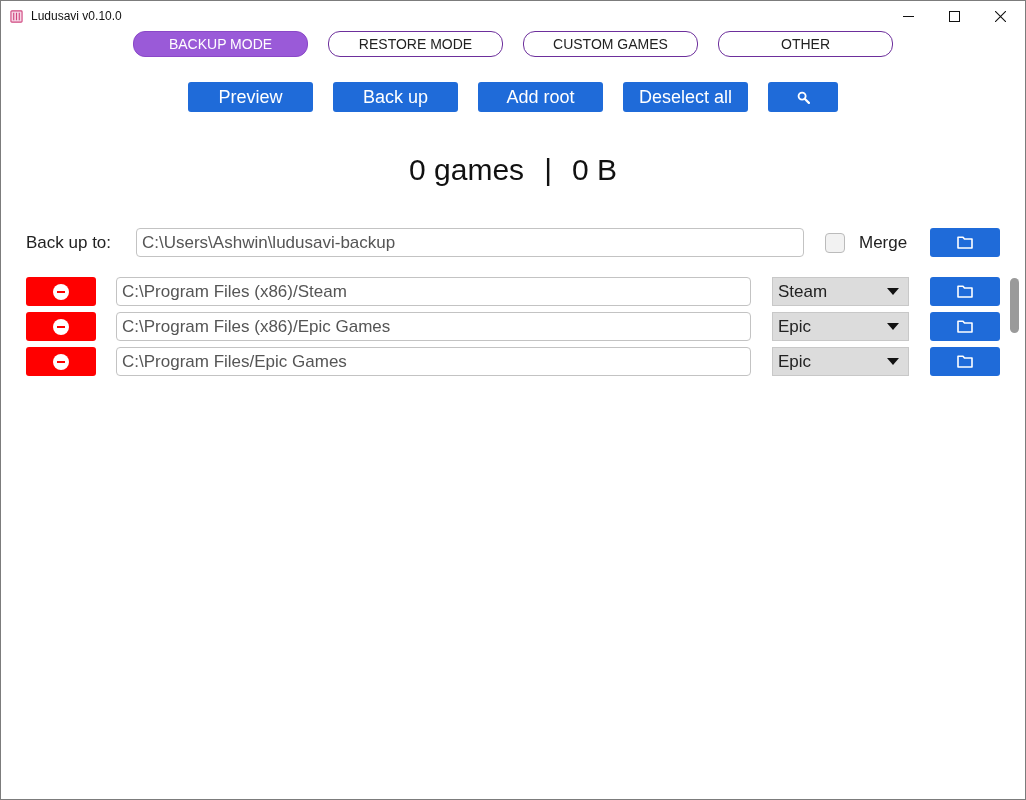 This screenshot has width=1026, height=800. Describe the element at coordinates (1014, 305) in the screenshot. I see `scrollbar-thumb` at that location.